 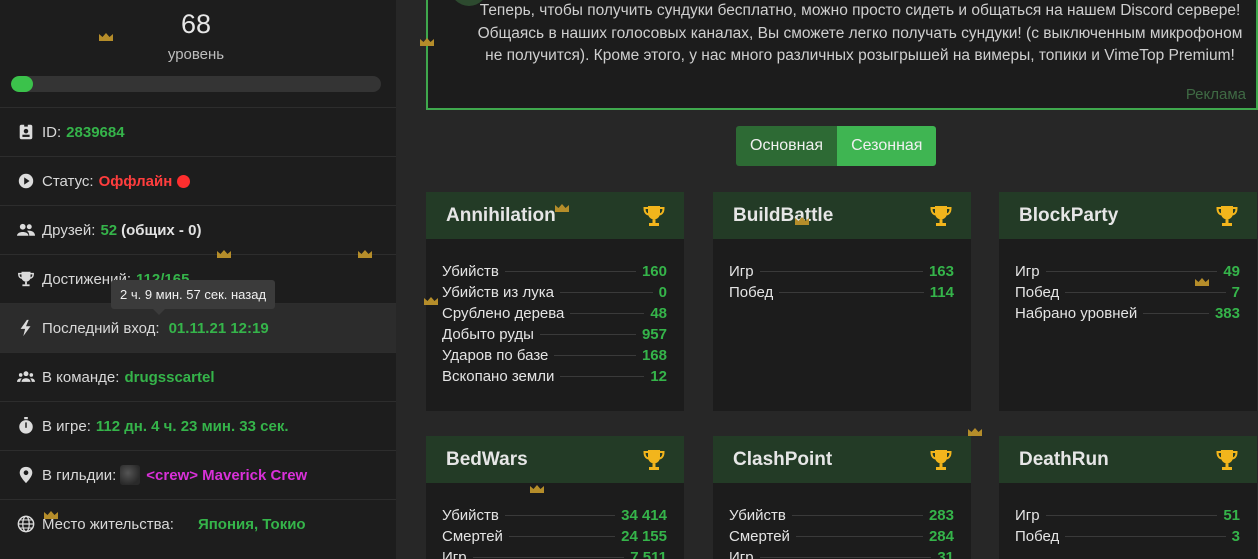 I want to click on stat-row: Смертей 284, so click(x=841, y=536).